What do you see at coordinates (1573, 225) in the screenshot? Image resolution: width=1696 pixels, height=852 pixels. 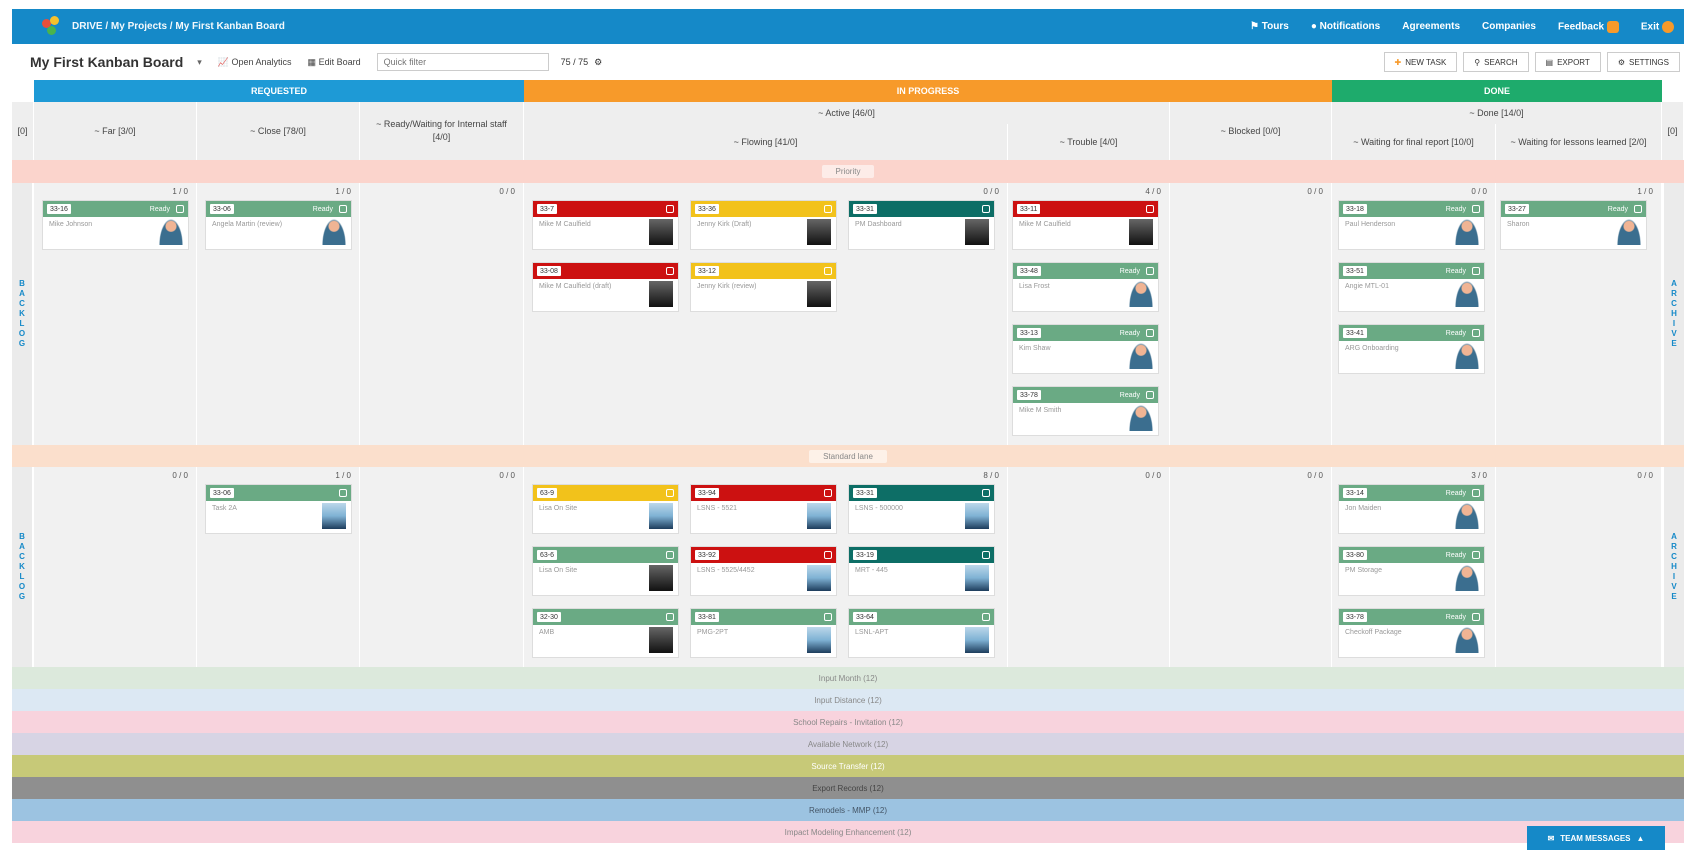 I see `task-card: 33-27 Ready Sharon` at bounding box center [1573, 225].